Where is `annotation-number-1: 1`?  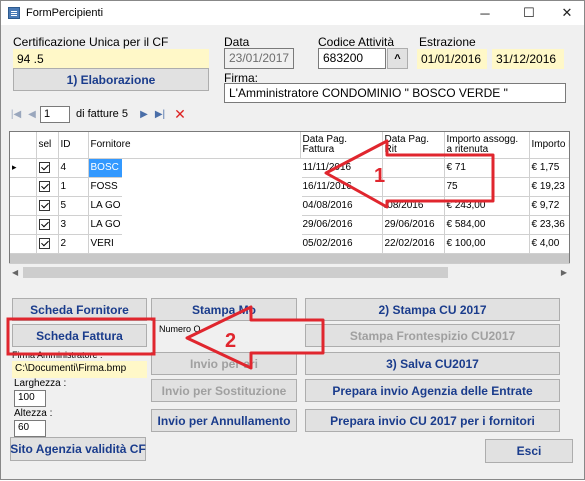
annotation-number-1: 1 is located at coordinates (379, 176).